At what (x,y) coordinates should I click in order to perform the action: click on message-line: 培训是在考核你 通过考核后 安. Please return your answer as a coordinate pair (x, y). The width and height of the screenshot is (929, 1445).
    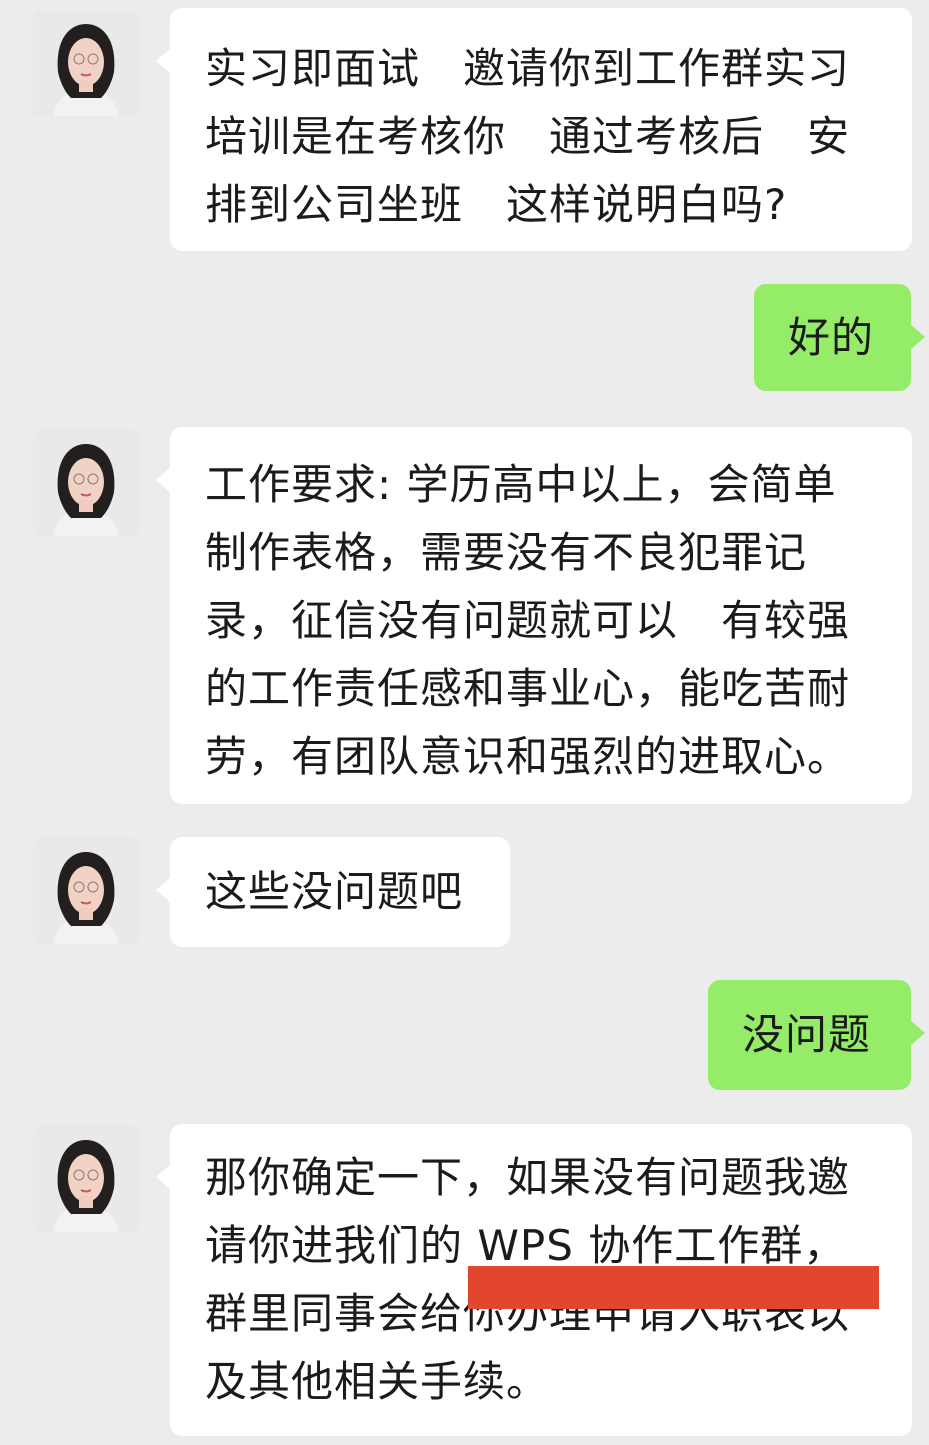
    Looking at the image, I should click on (528, 136).